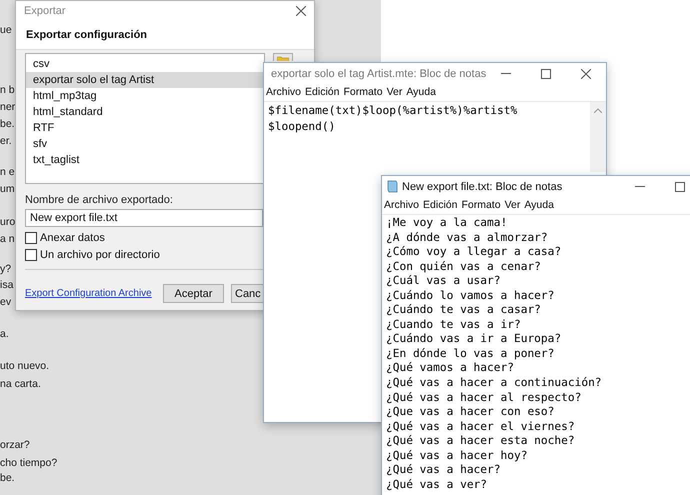 The width and height of the screenshot is (690, 495). Describe the element at coordinates (15, 445) in the screenshot. I see `document-text: orzar?` at that location.